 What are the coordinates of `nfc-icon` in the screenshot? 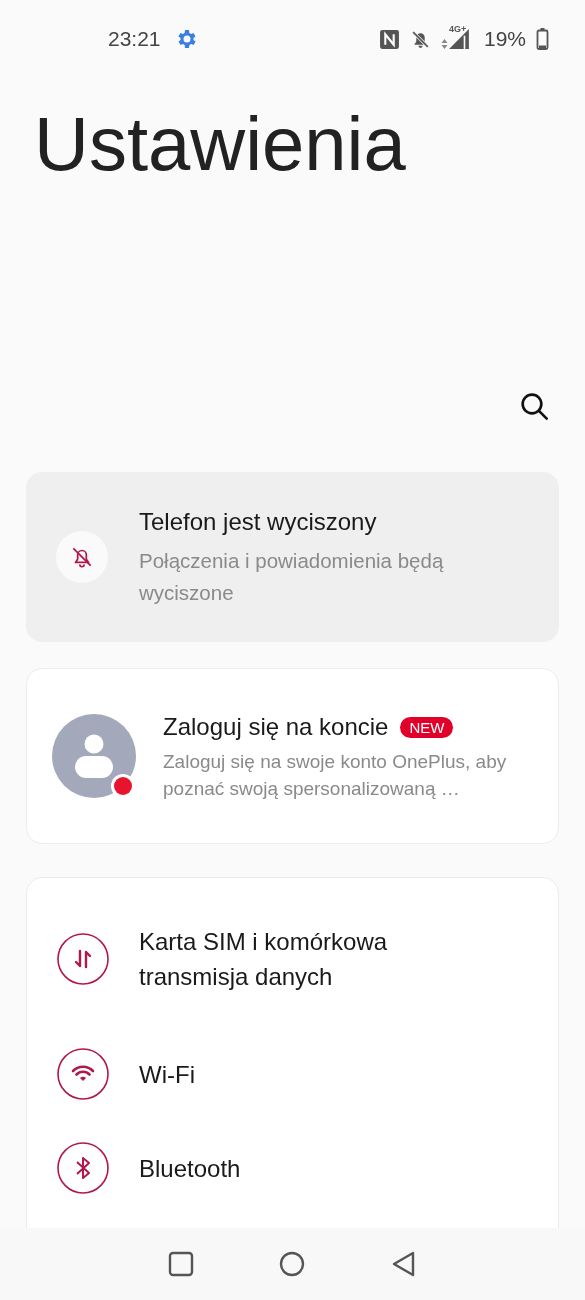 It's located at (389, 39).